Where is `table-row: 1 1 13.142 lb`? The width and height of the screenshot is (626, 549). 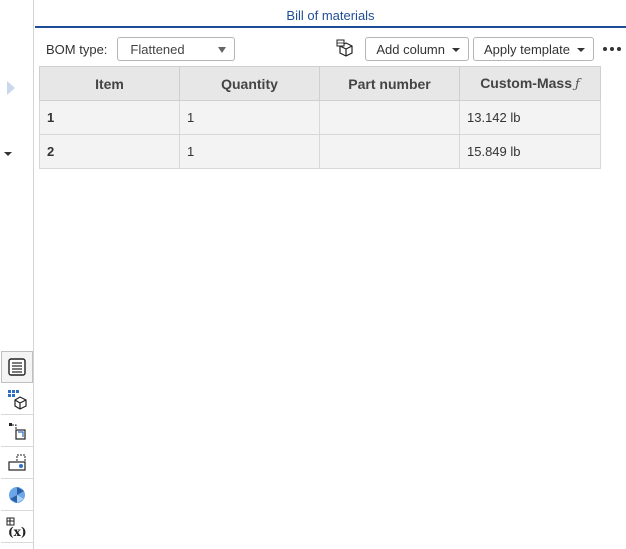 table-row: 1 1 13.142 lb is located at coordinates (320, 117).